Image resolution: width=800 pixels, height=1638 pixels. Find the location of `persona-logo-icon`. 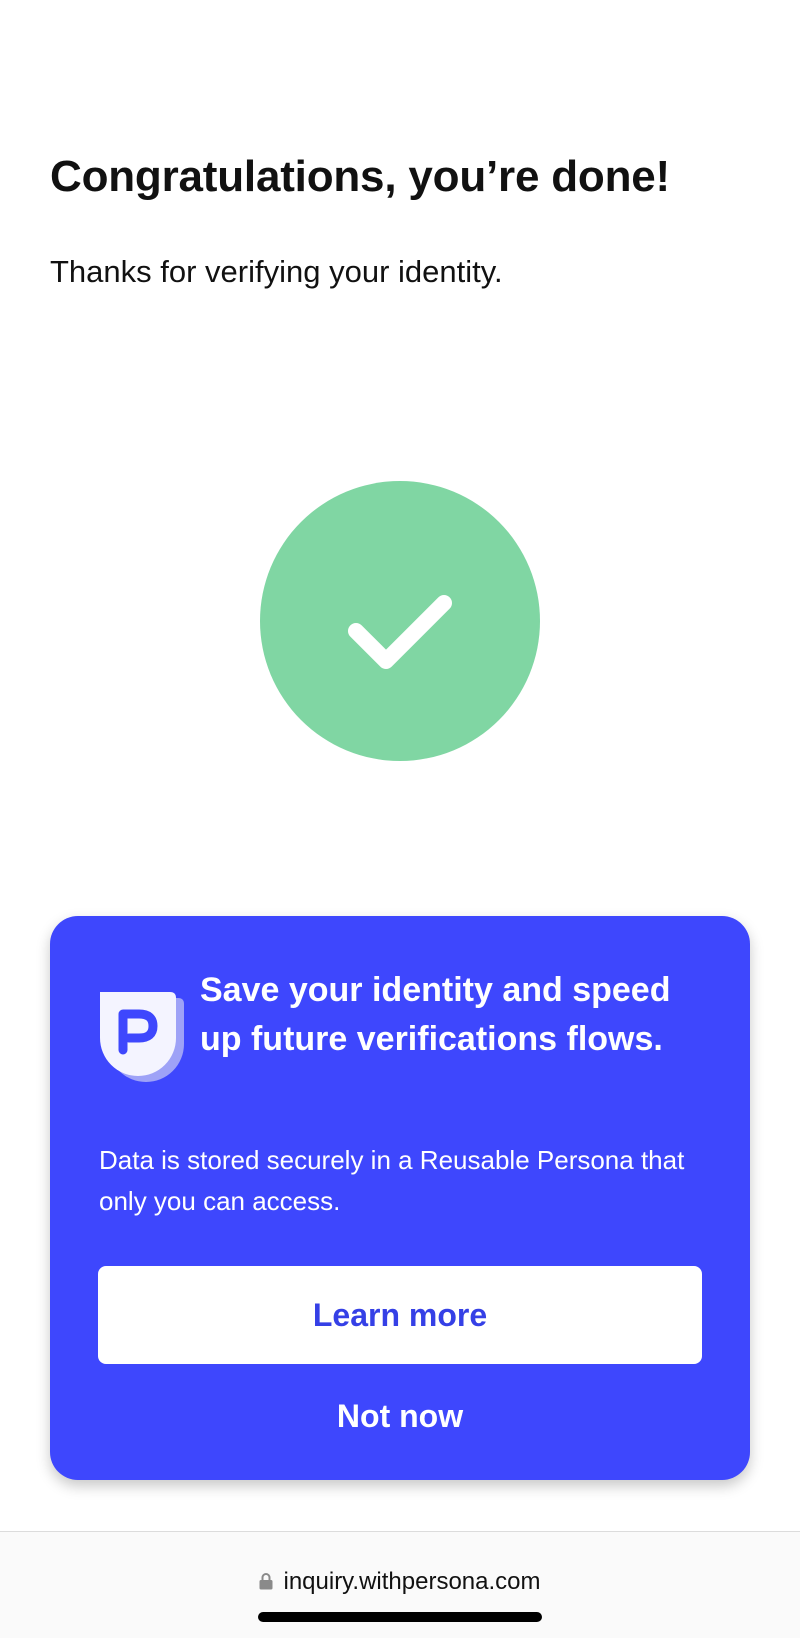

persona-logo-icon is located at coordinates (142, 1037).